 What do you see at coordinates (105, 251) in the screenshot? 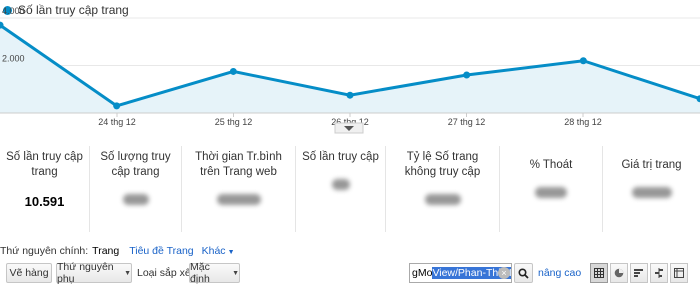
I see `dimension-page-active: Trang` at bounding box center [105, 251].